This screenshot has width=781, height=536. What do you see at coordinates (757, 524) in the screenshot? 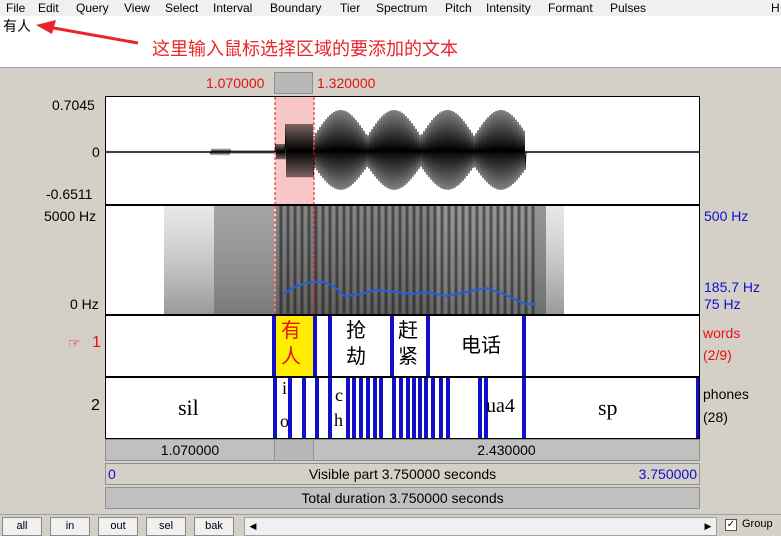
I see `group-label: Group` at bounding box center [757, 524].